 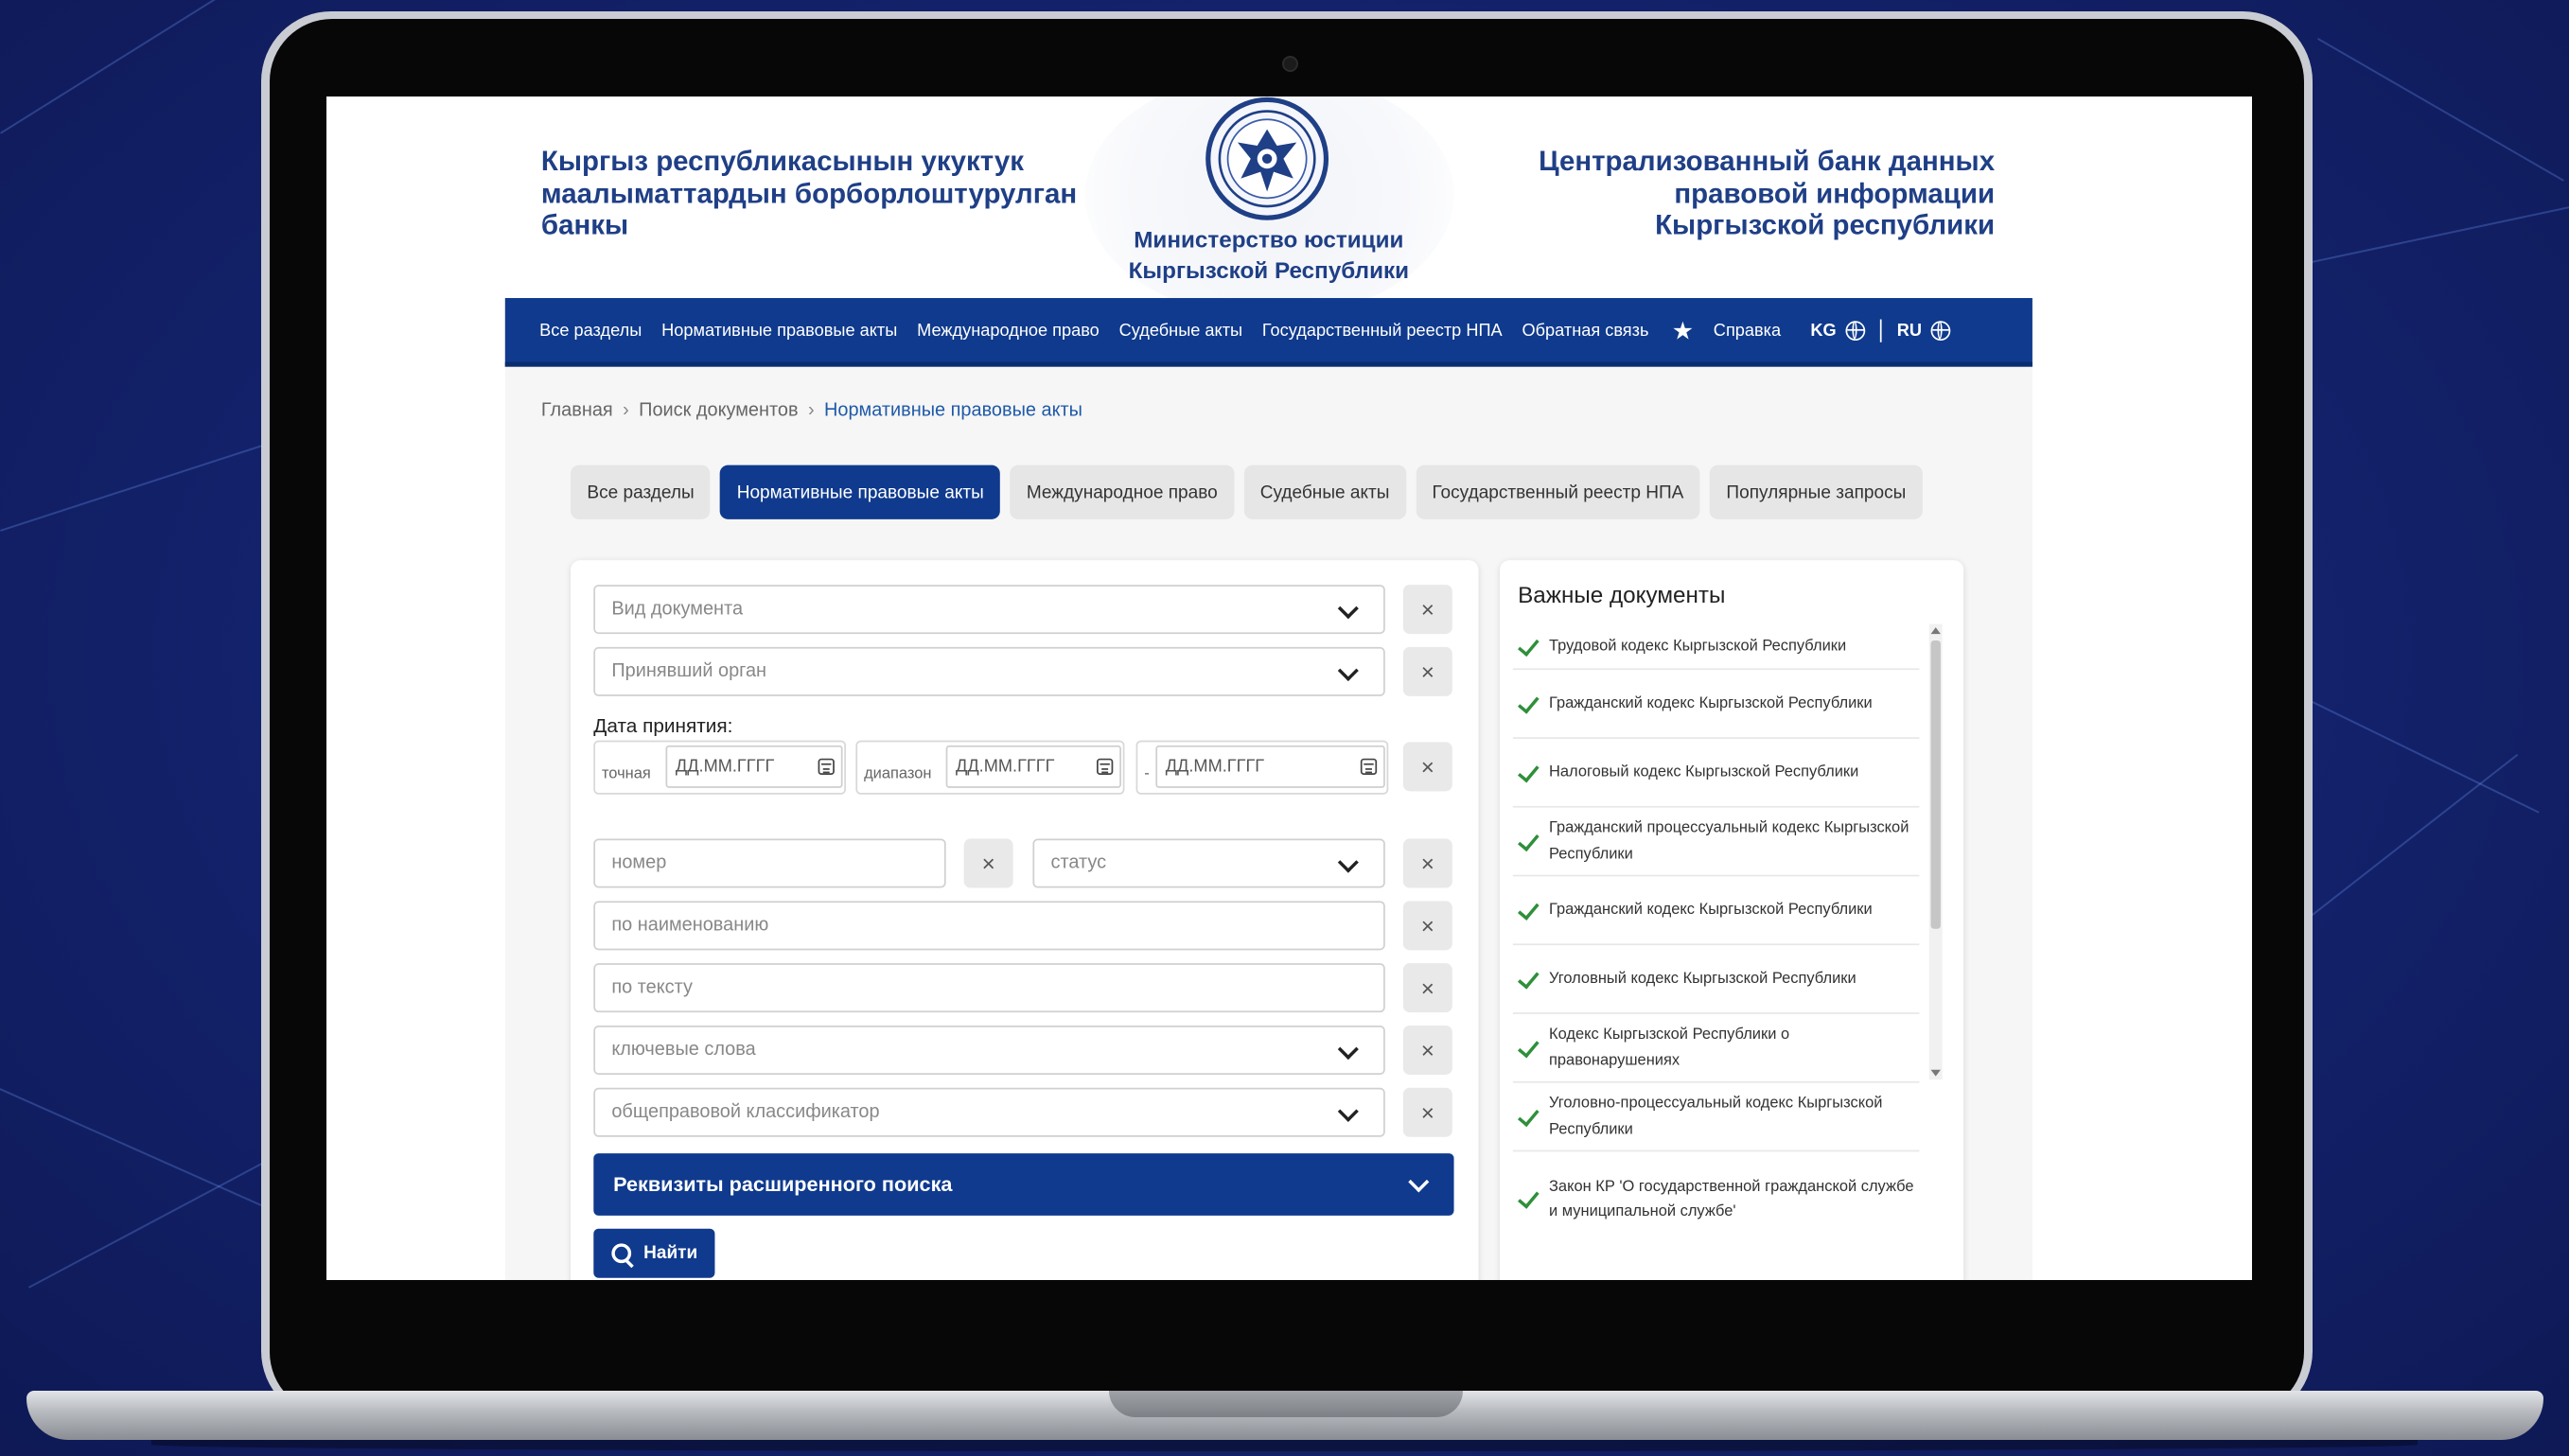 I want to click on clear-issuer-button: ×, so click(x=1427, y=671).